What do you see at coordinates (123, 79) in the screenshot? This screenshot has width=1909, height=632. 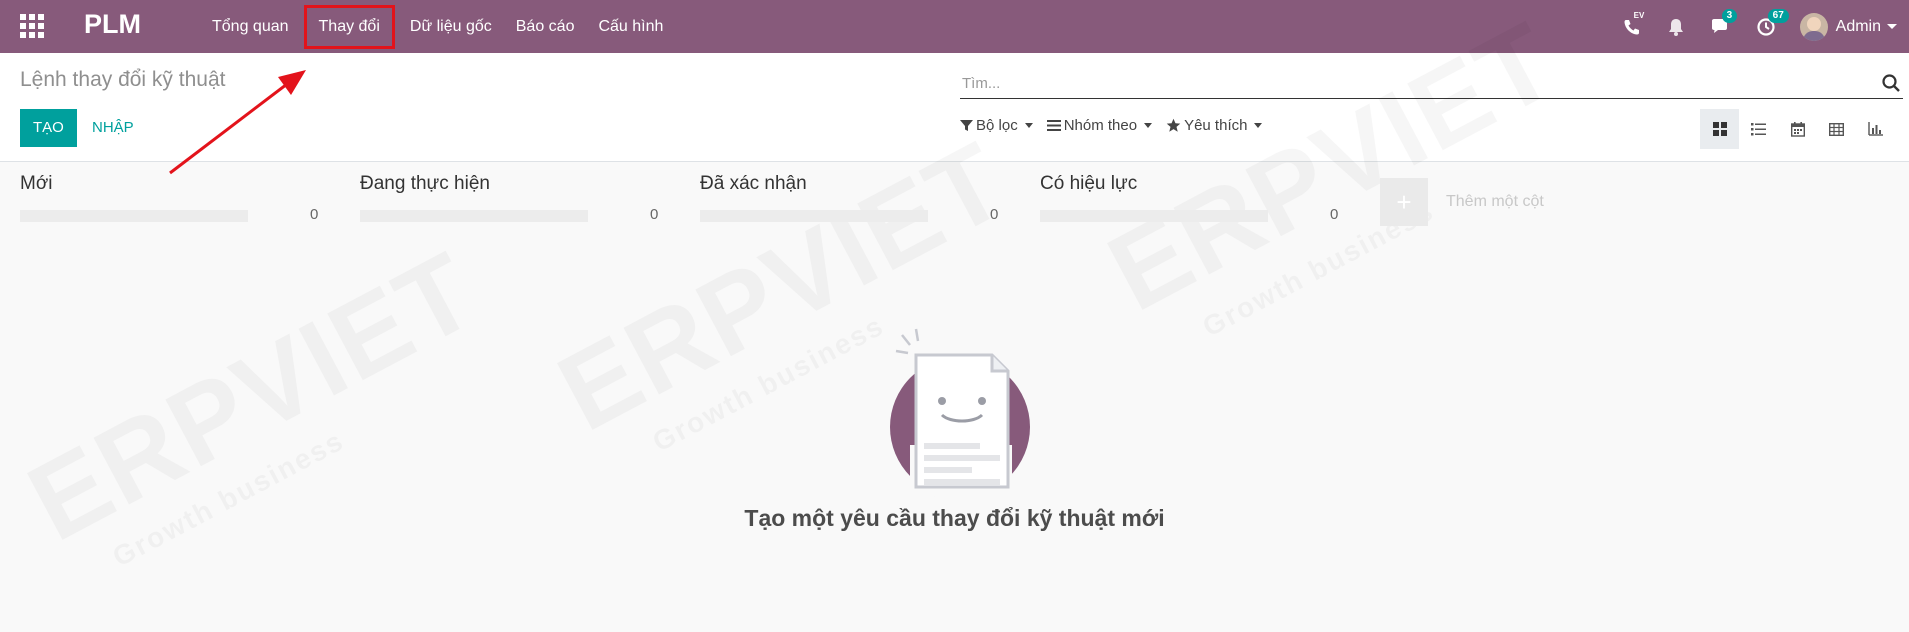 I see `breadcrumb: Lệnh thay đổi kỹ thuật` at bounding box center [123, 79].